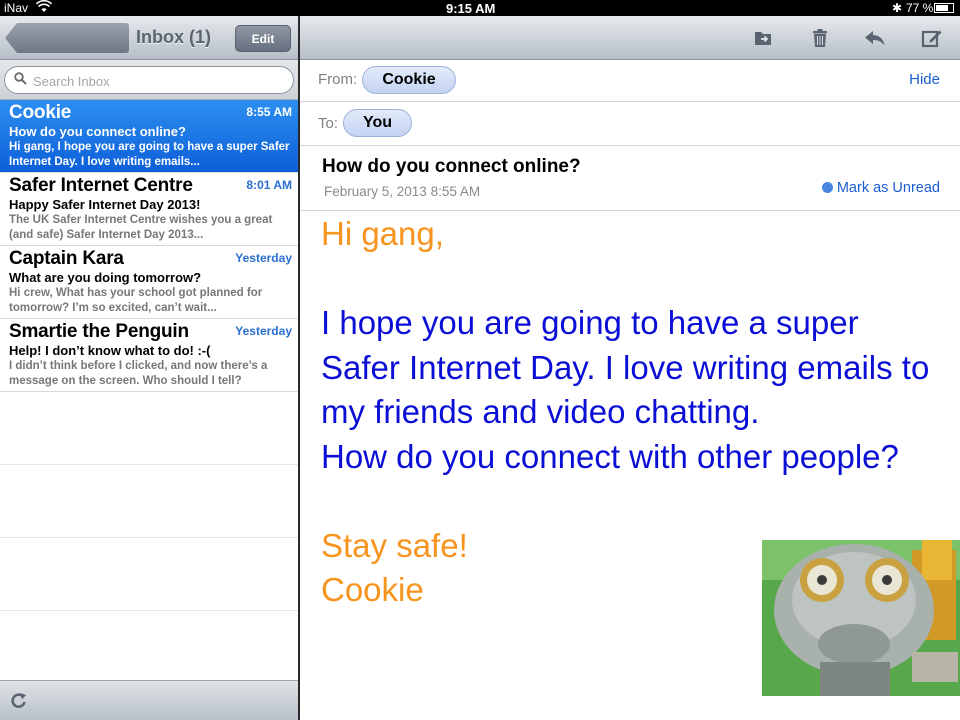 The width and height of the screenshot is (960, 720). Describe the element at coordinates (409, 80) in the screenshot. I see `from-chip: Cookie` at that location.